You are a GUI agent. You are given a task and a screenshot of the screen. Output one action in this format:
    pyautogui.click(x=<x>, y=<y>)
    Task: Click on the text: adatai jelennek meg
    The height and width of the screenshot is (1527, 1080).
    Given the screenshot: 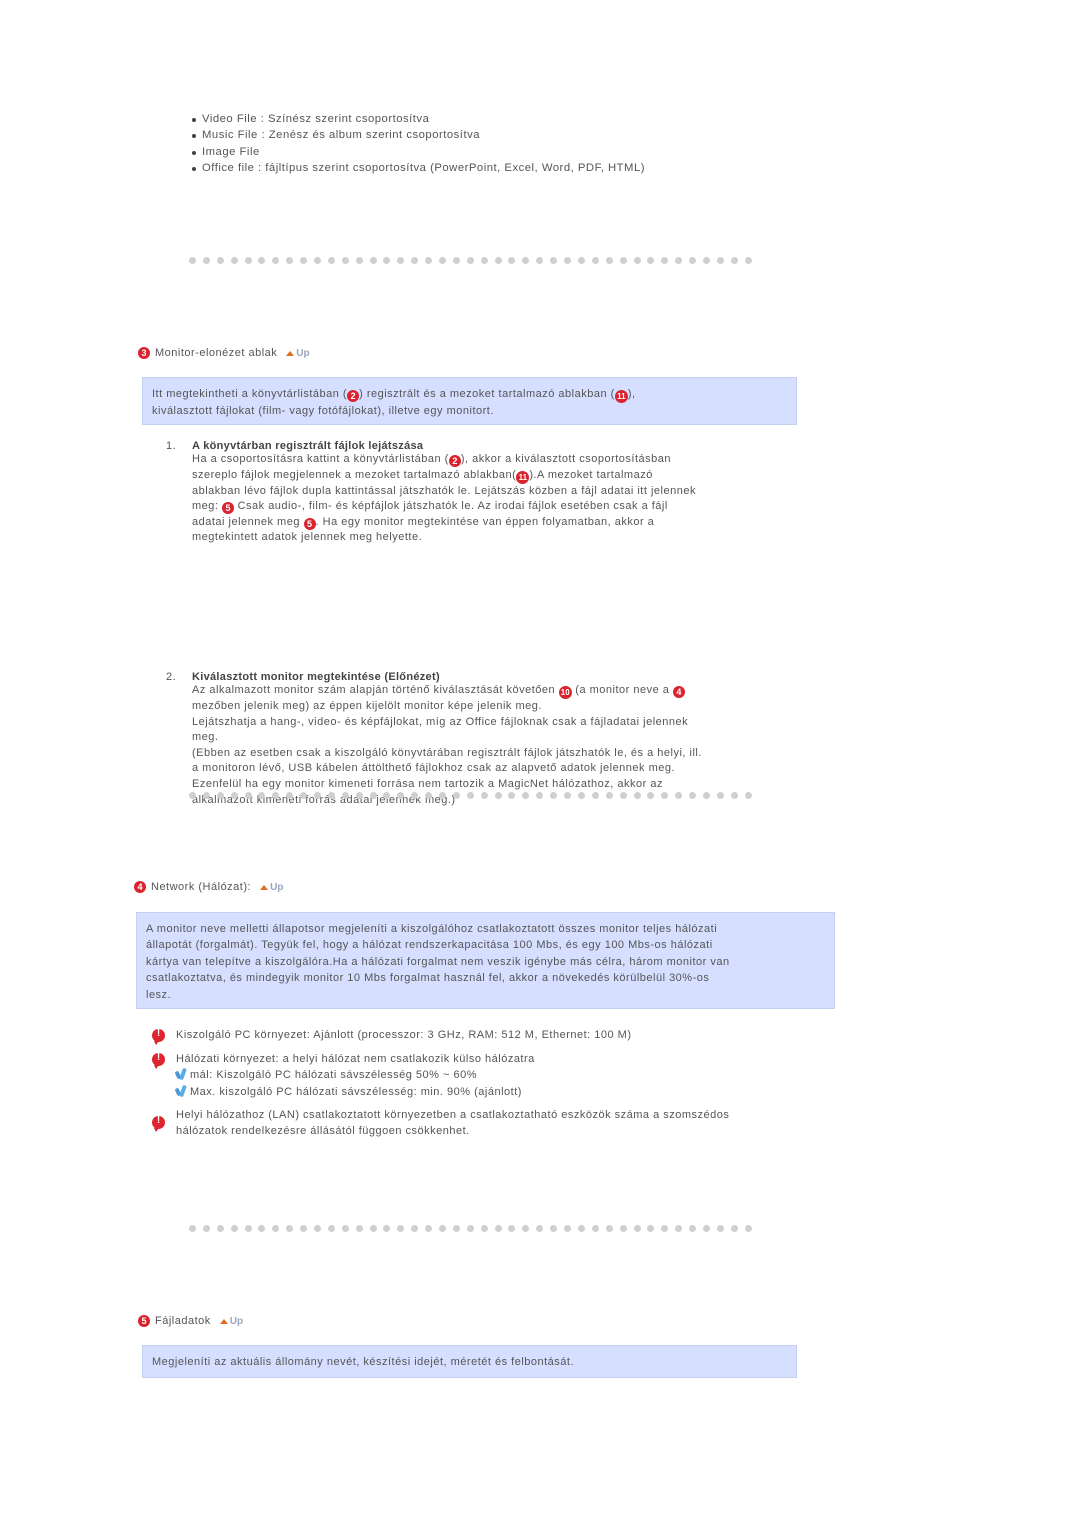 What is the action you would take?
    pyautogui.click(x=248, y=521)
    